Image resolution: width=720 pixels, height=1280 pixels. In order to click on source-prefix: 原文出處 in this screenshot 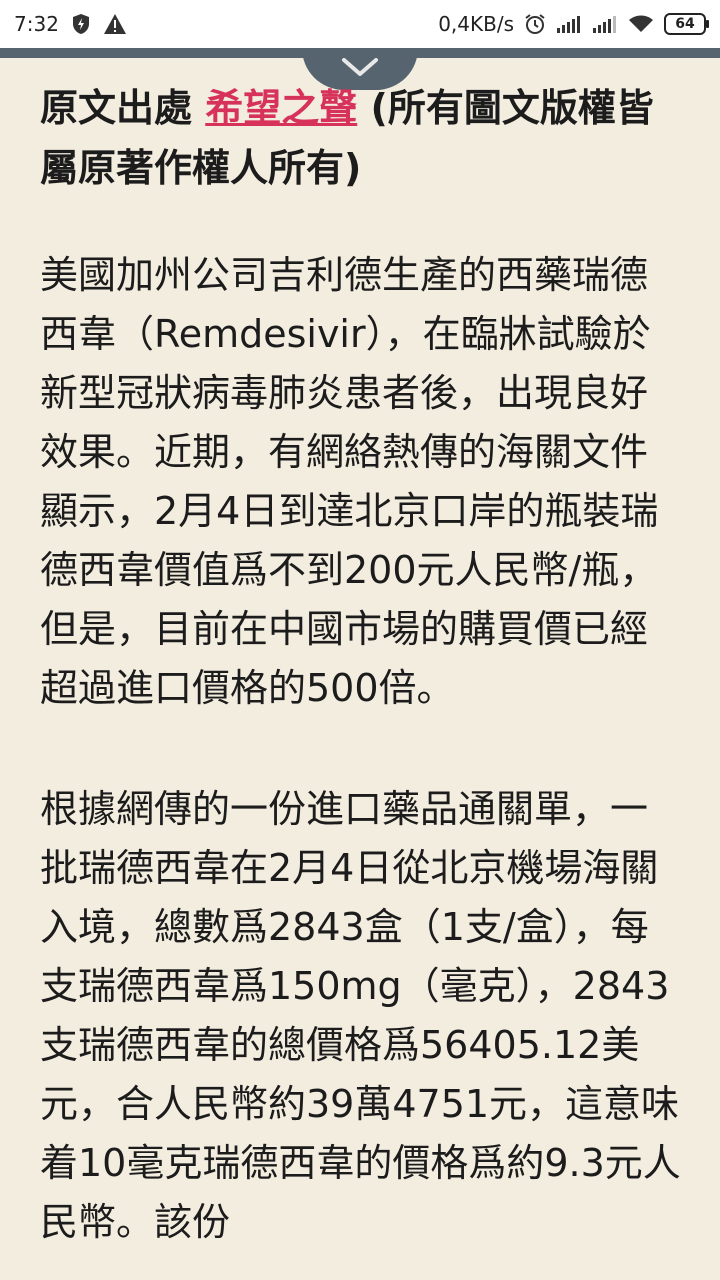, I will do `click(123, 108)`.